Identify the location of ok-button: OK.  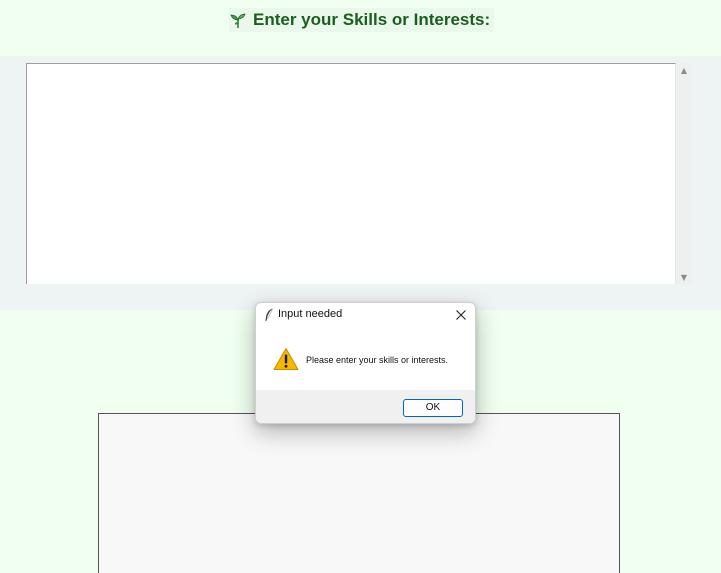
(433, 408).